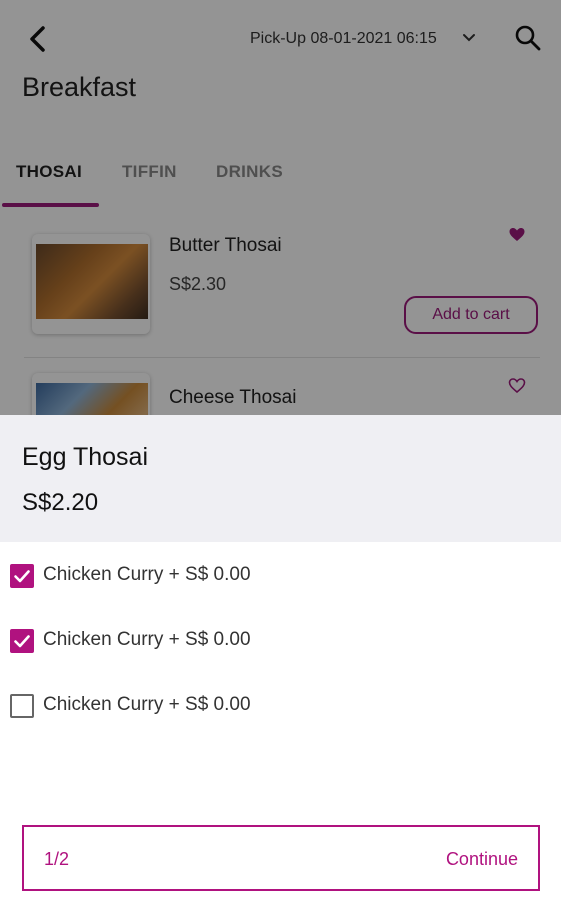  I want to click on checkbox-unchecked-icon, so click(22, 706).